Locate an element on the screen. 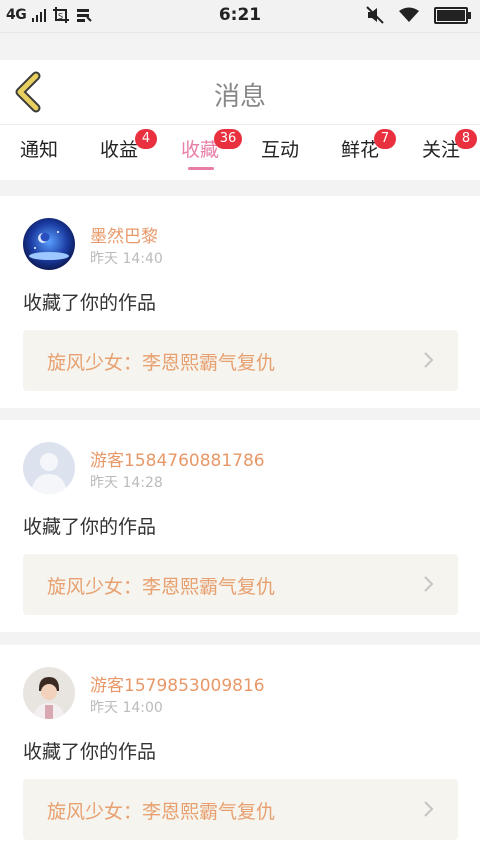  tab-label: 互动 is located at coordinates (279, 150).